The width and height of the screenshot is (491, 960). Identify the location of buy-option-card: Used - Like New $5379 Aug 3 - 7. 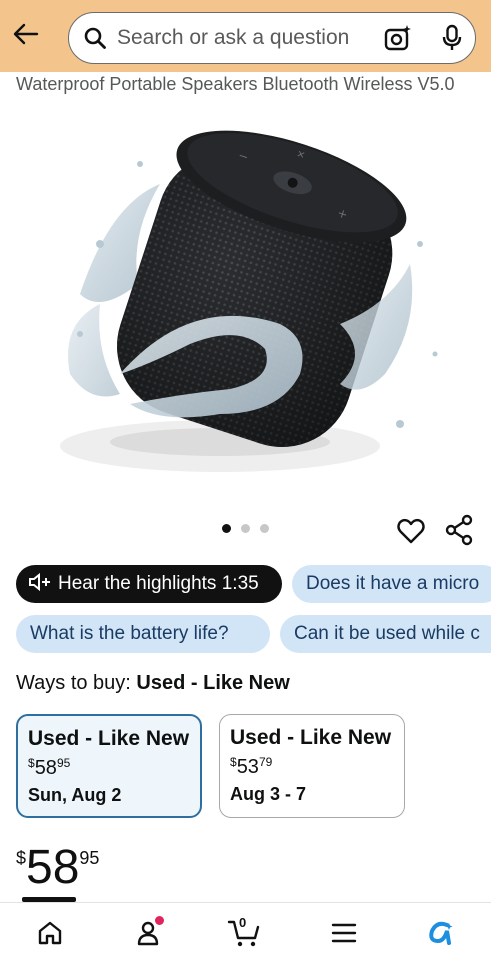
(312, 766).